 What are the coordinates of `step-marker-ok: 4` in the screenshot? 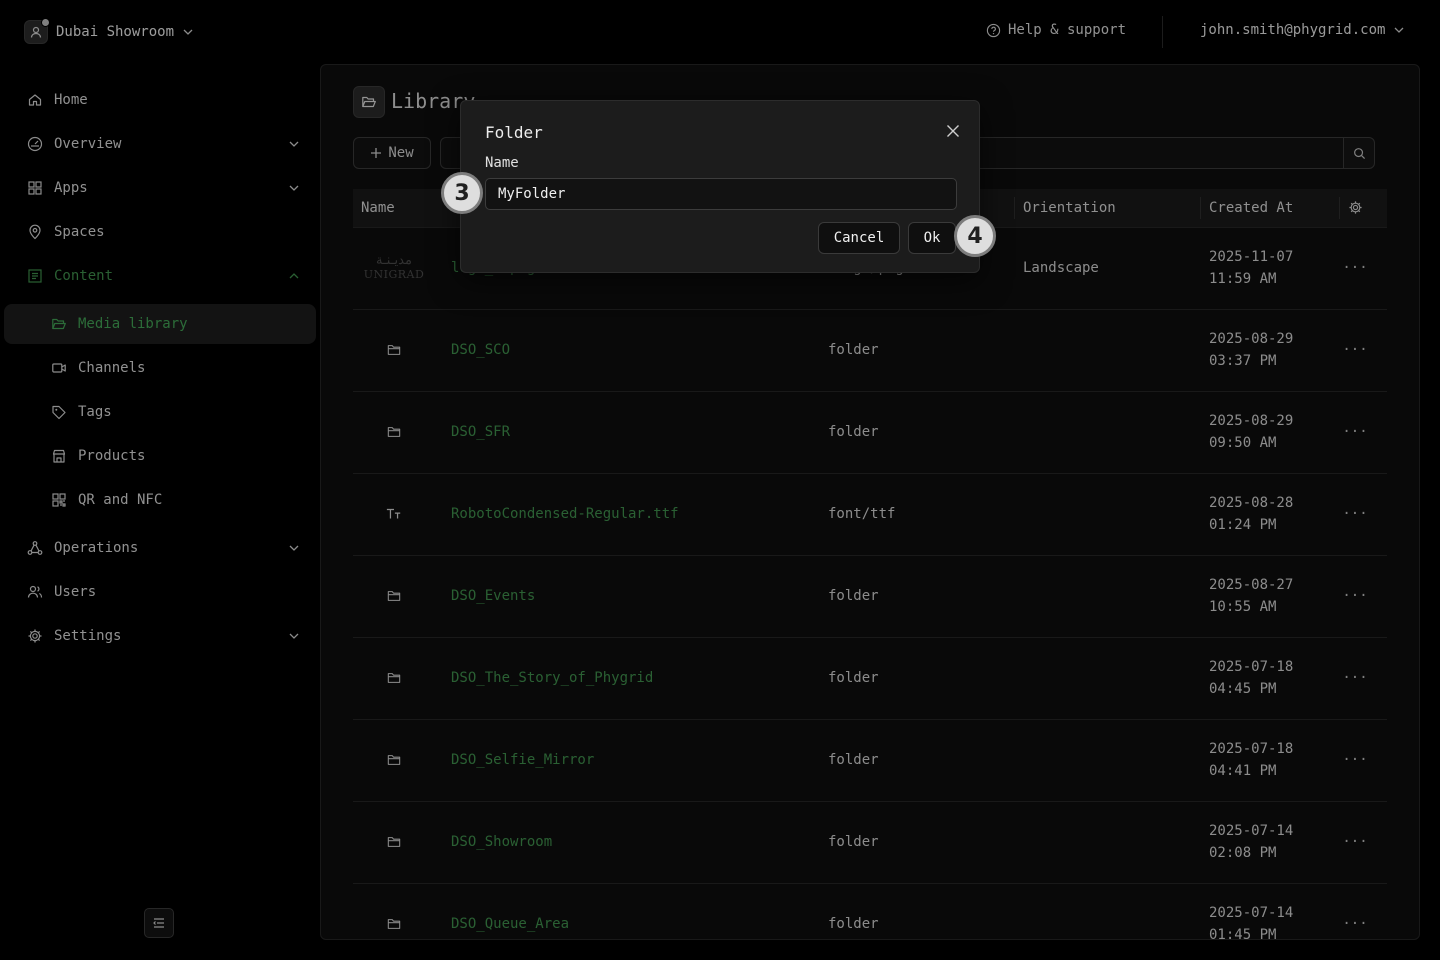 It's located at (975, 236).